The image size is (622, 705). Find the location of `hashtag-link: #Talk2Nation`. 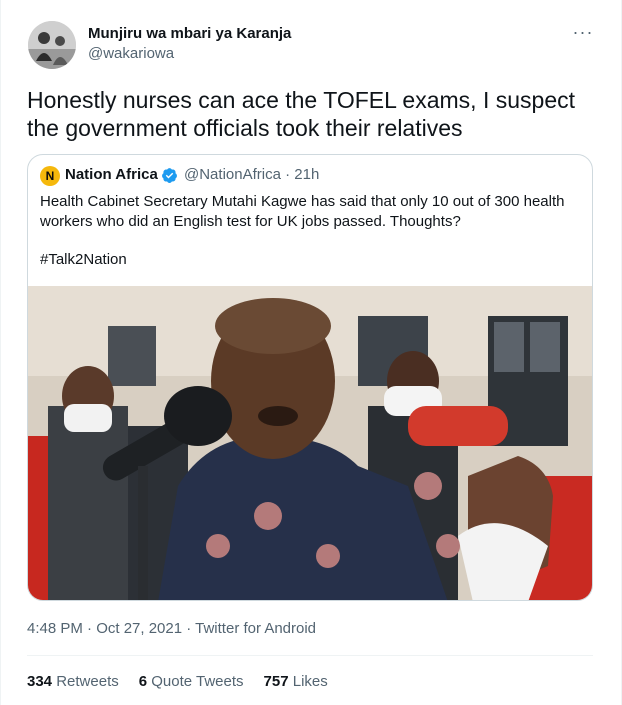

hashtag-link: #Talk2Nation is located at coordinates (83, 259).